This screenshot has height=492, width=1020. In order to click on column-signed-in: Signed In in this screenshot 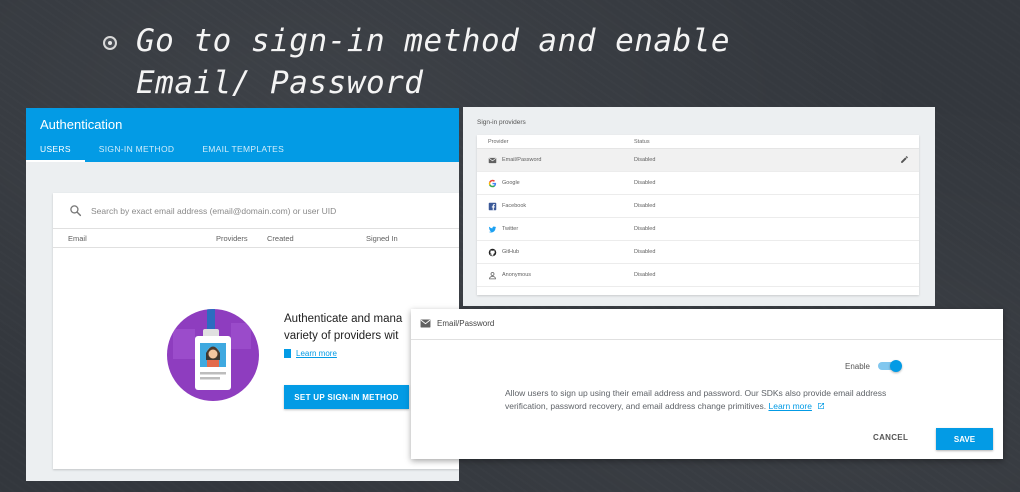, I will do `click(382, 238)`.